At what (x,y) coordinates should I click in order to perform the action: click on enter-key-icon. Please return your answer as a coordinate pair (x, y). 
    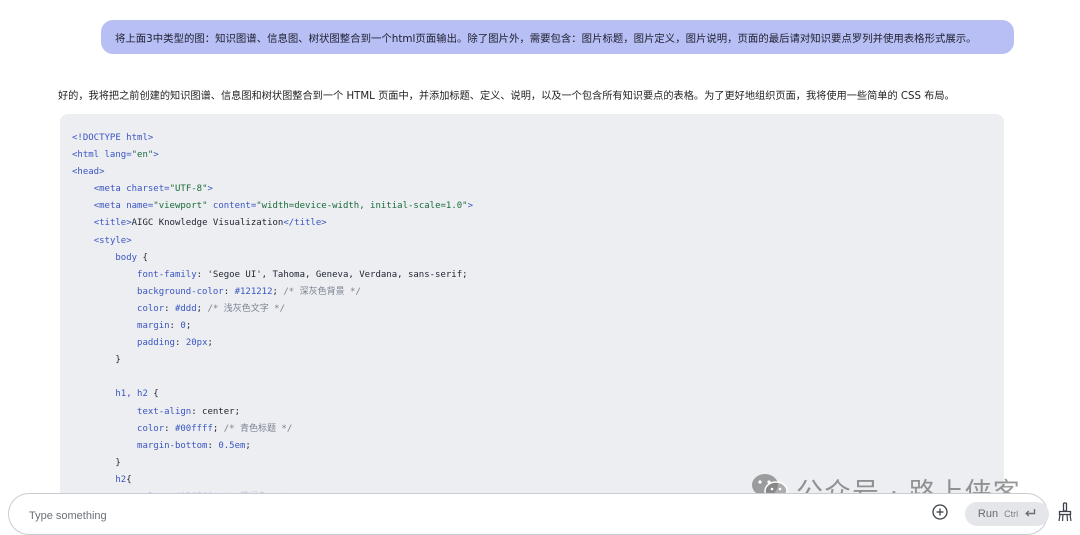
    Looking at the image, I should click on (1030, 514).